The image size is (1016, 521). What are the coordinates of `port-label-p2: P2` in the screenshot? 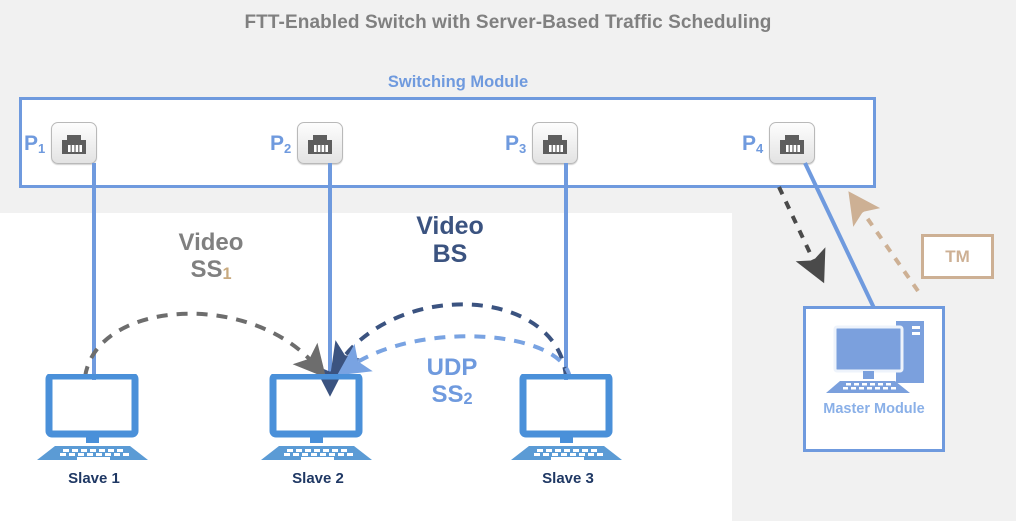 It's located at (281, 143).